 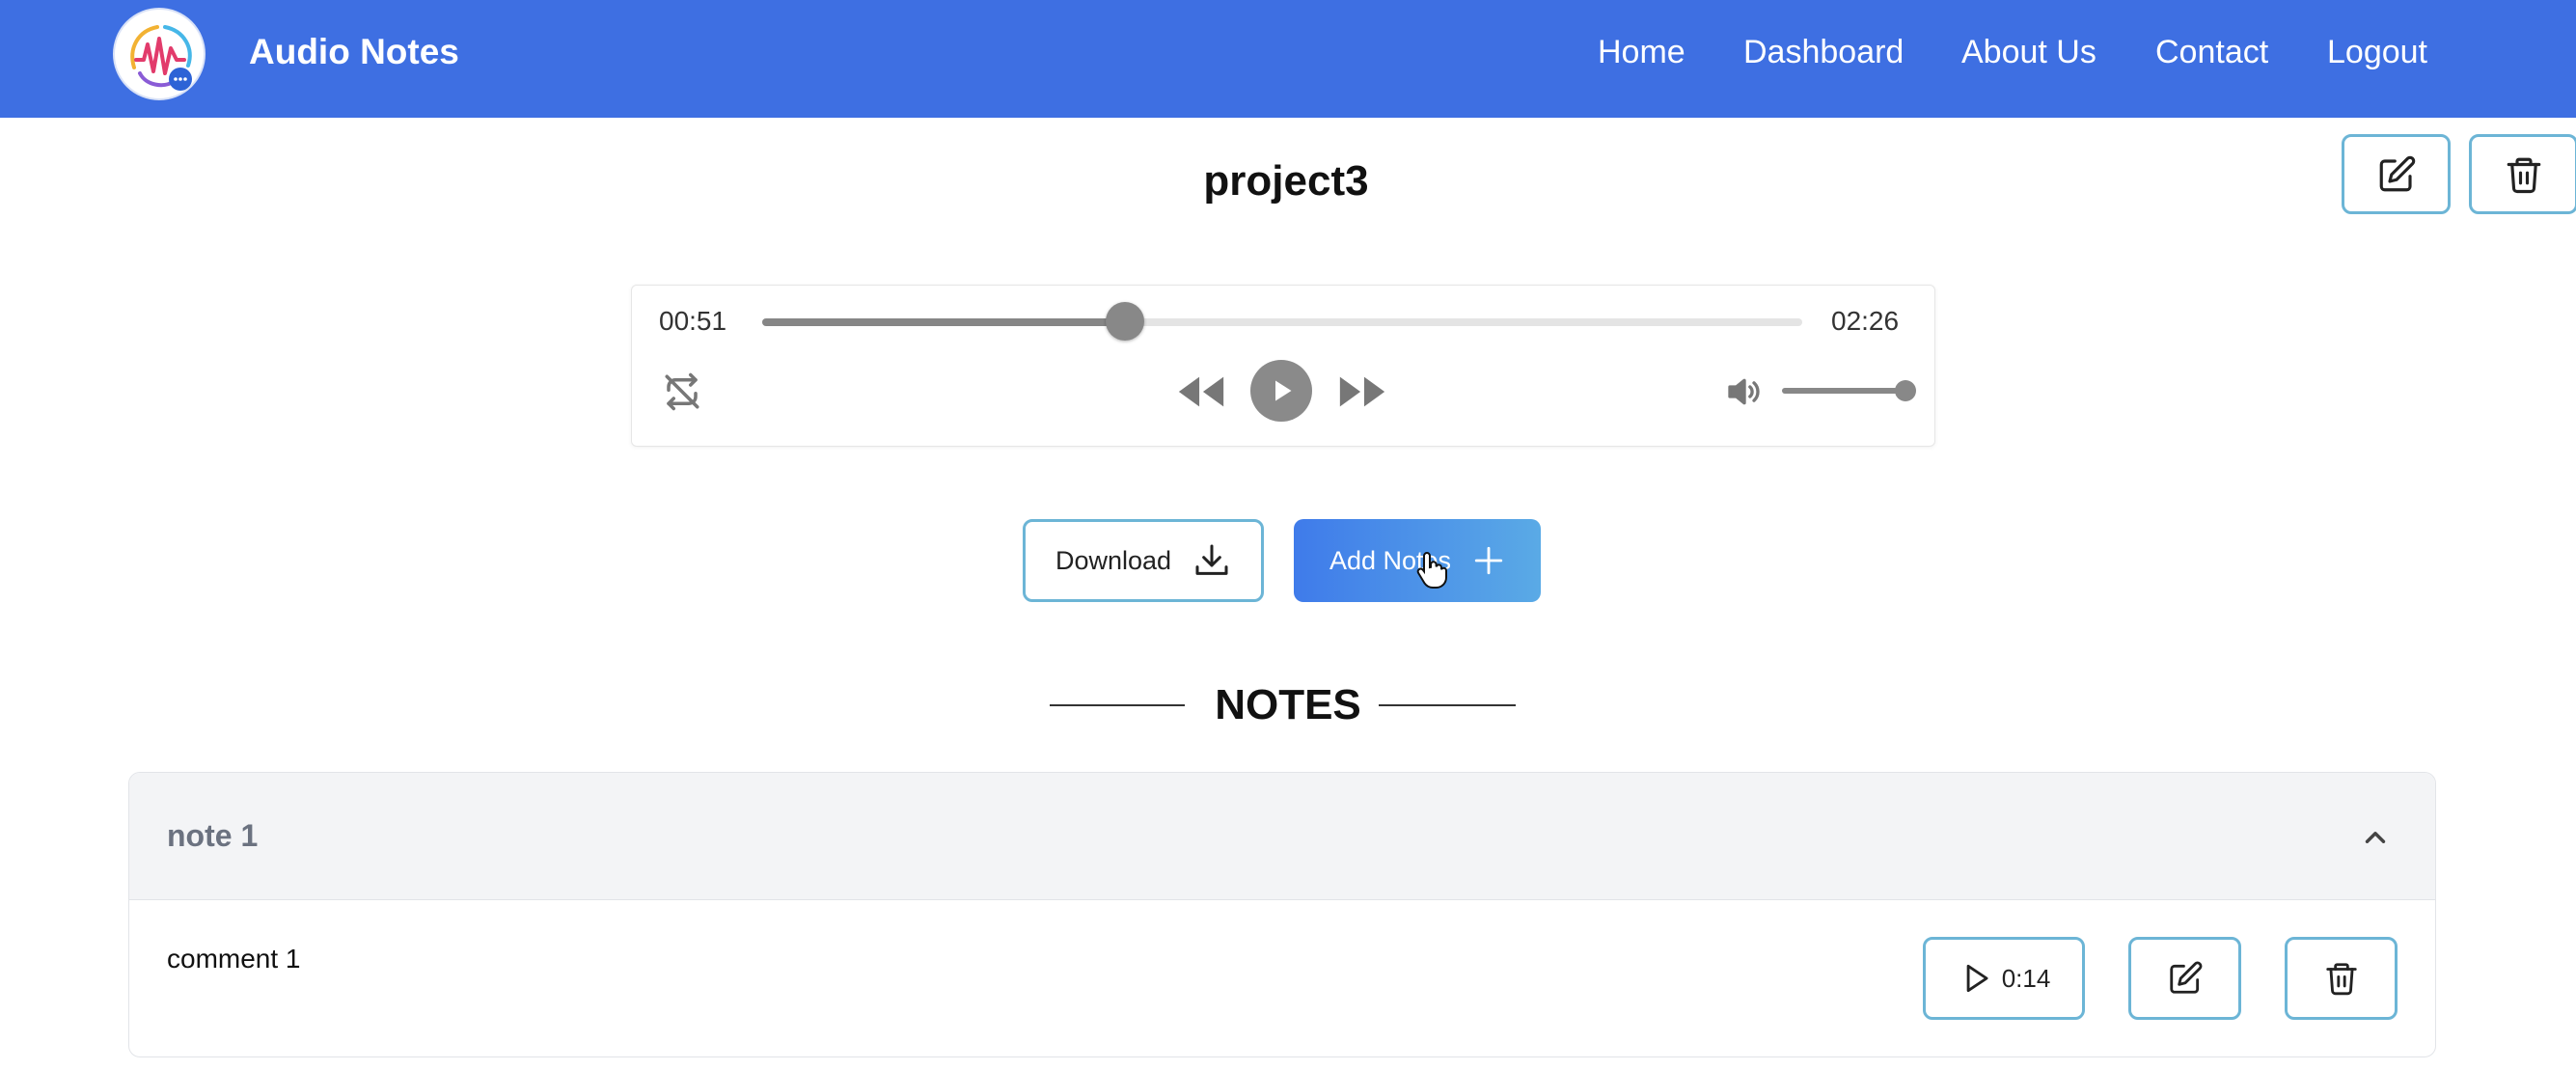 What do you see at coordinates (1286, 181) in the screenshot?
I see `page-title: project3` at bounding box center [1286, 181].